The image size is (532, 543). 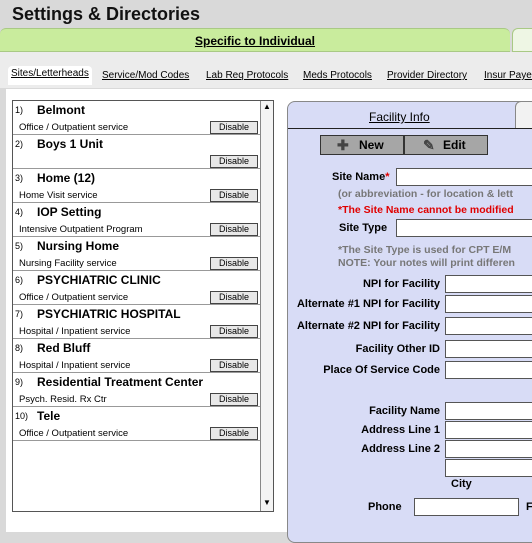 What do you see at coordinates (63, 399) in the screenshot?
I see `site-type: Psych. Resid. Rx Ctr` at bounding box center [63, 399].